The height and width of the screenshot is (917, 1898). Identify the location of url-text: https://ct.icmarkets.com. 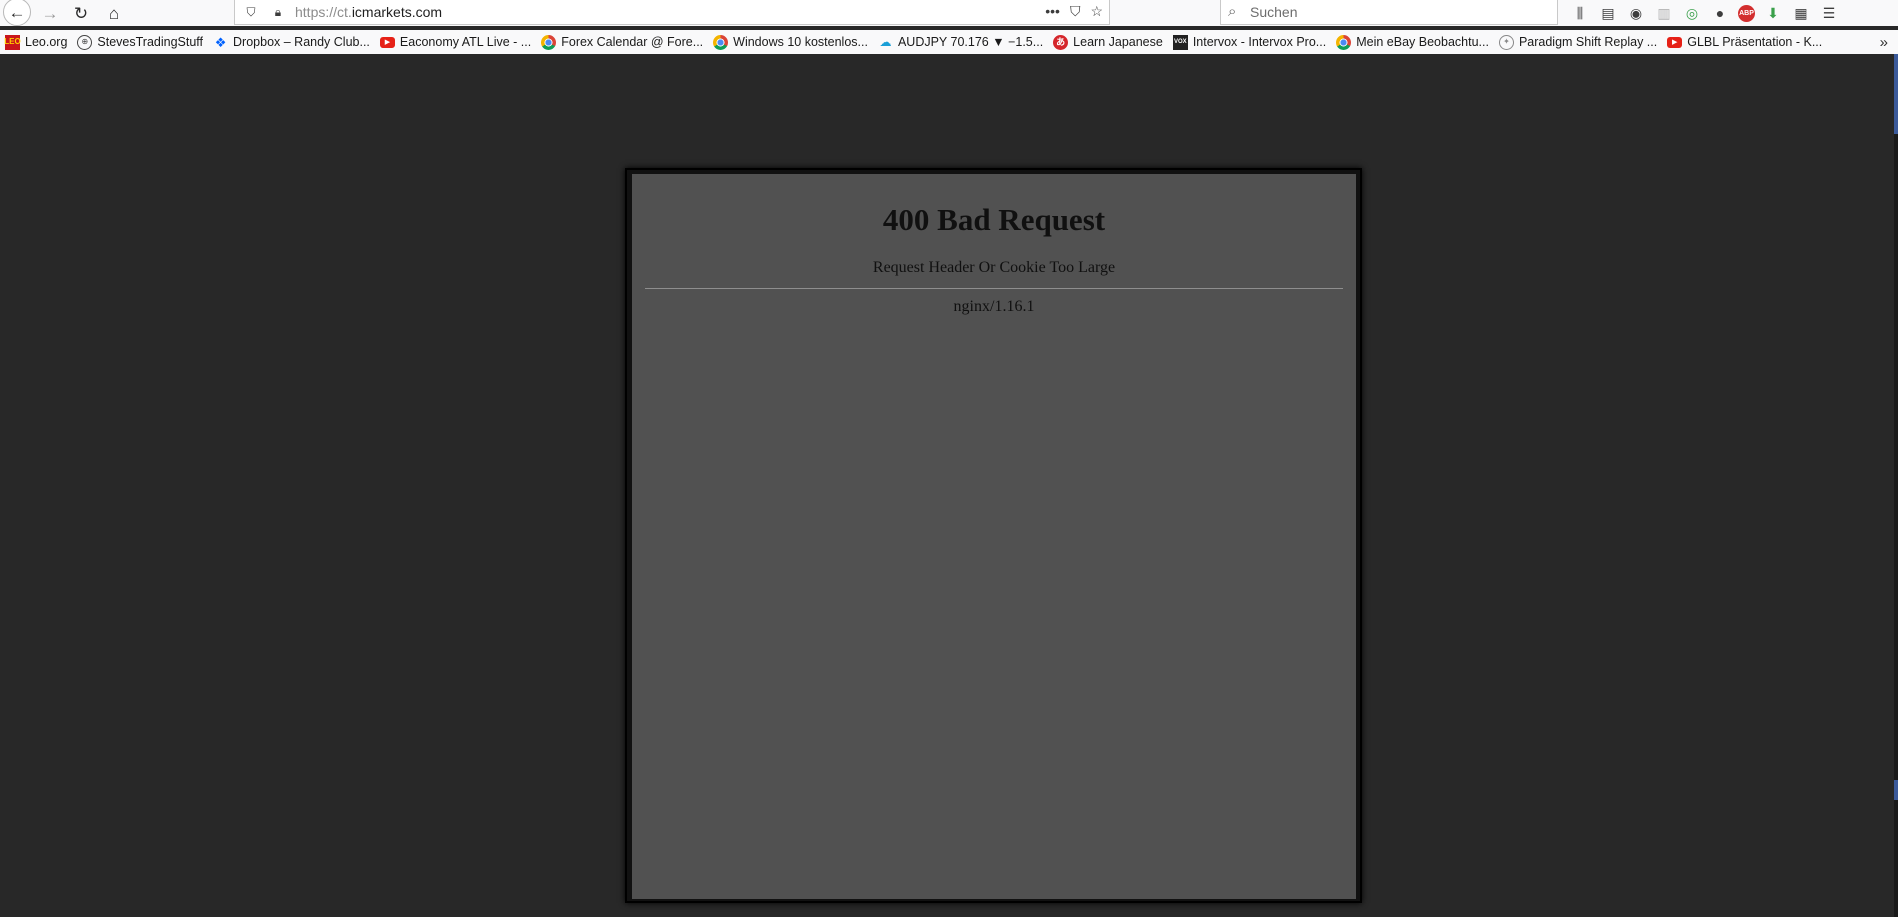
(368, 12).